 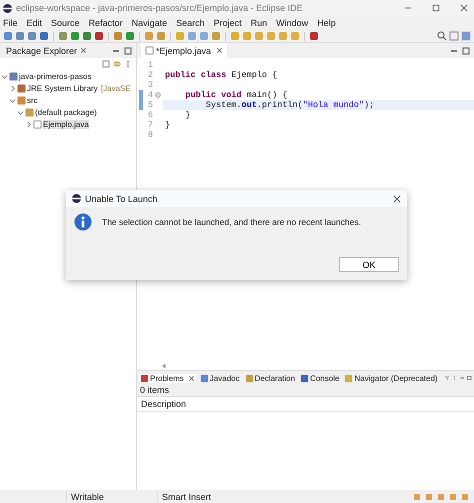 I want to click on scroll-left-icon, so click(x=164, y=365).